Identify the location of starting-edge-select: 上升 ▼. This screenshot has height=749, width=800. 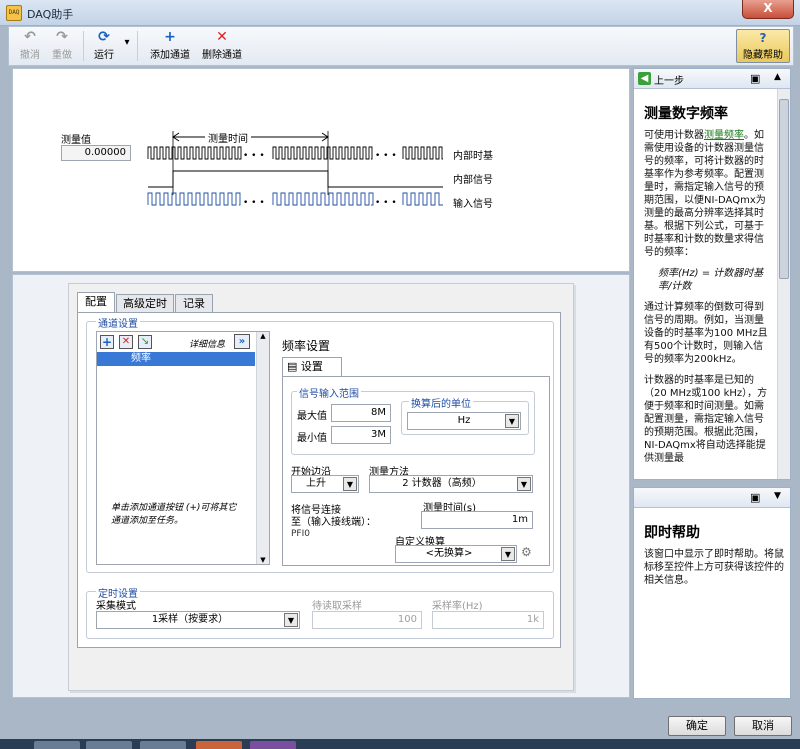
(325, 484).